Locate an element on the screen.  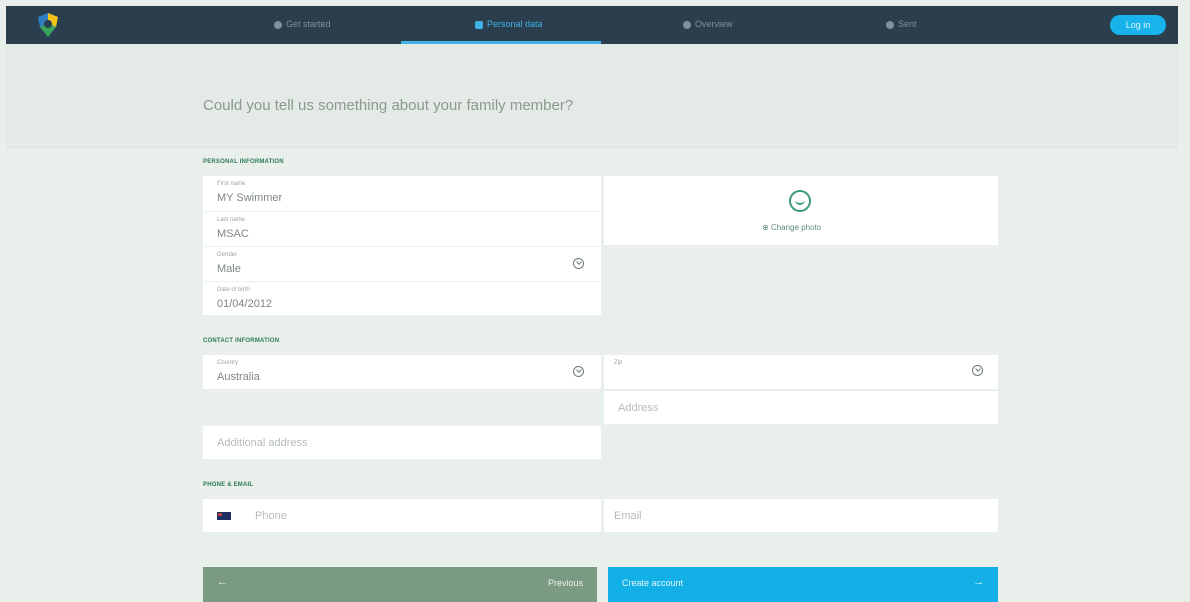
country-select: Country Australia is located at coordinates (402, 372).